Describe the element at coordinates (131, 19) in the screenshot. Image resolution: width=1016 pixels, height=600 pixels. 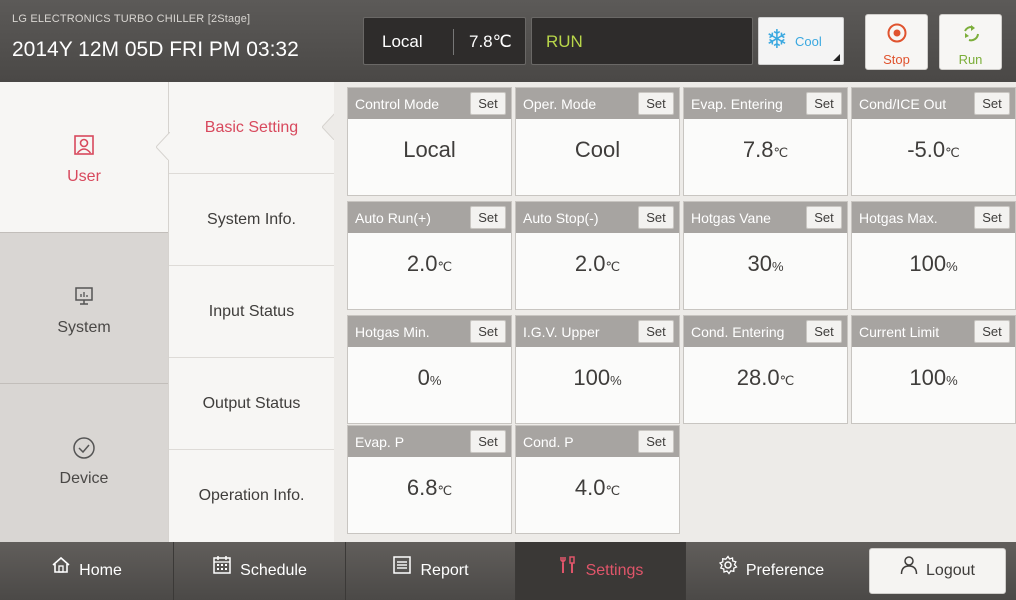
I see `device-subtitle: LG ELECTRONICS TURBO CHILLER [2Stage]` at that location.